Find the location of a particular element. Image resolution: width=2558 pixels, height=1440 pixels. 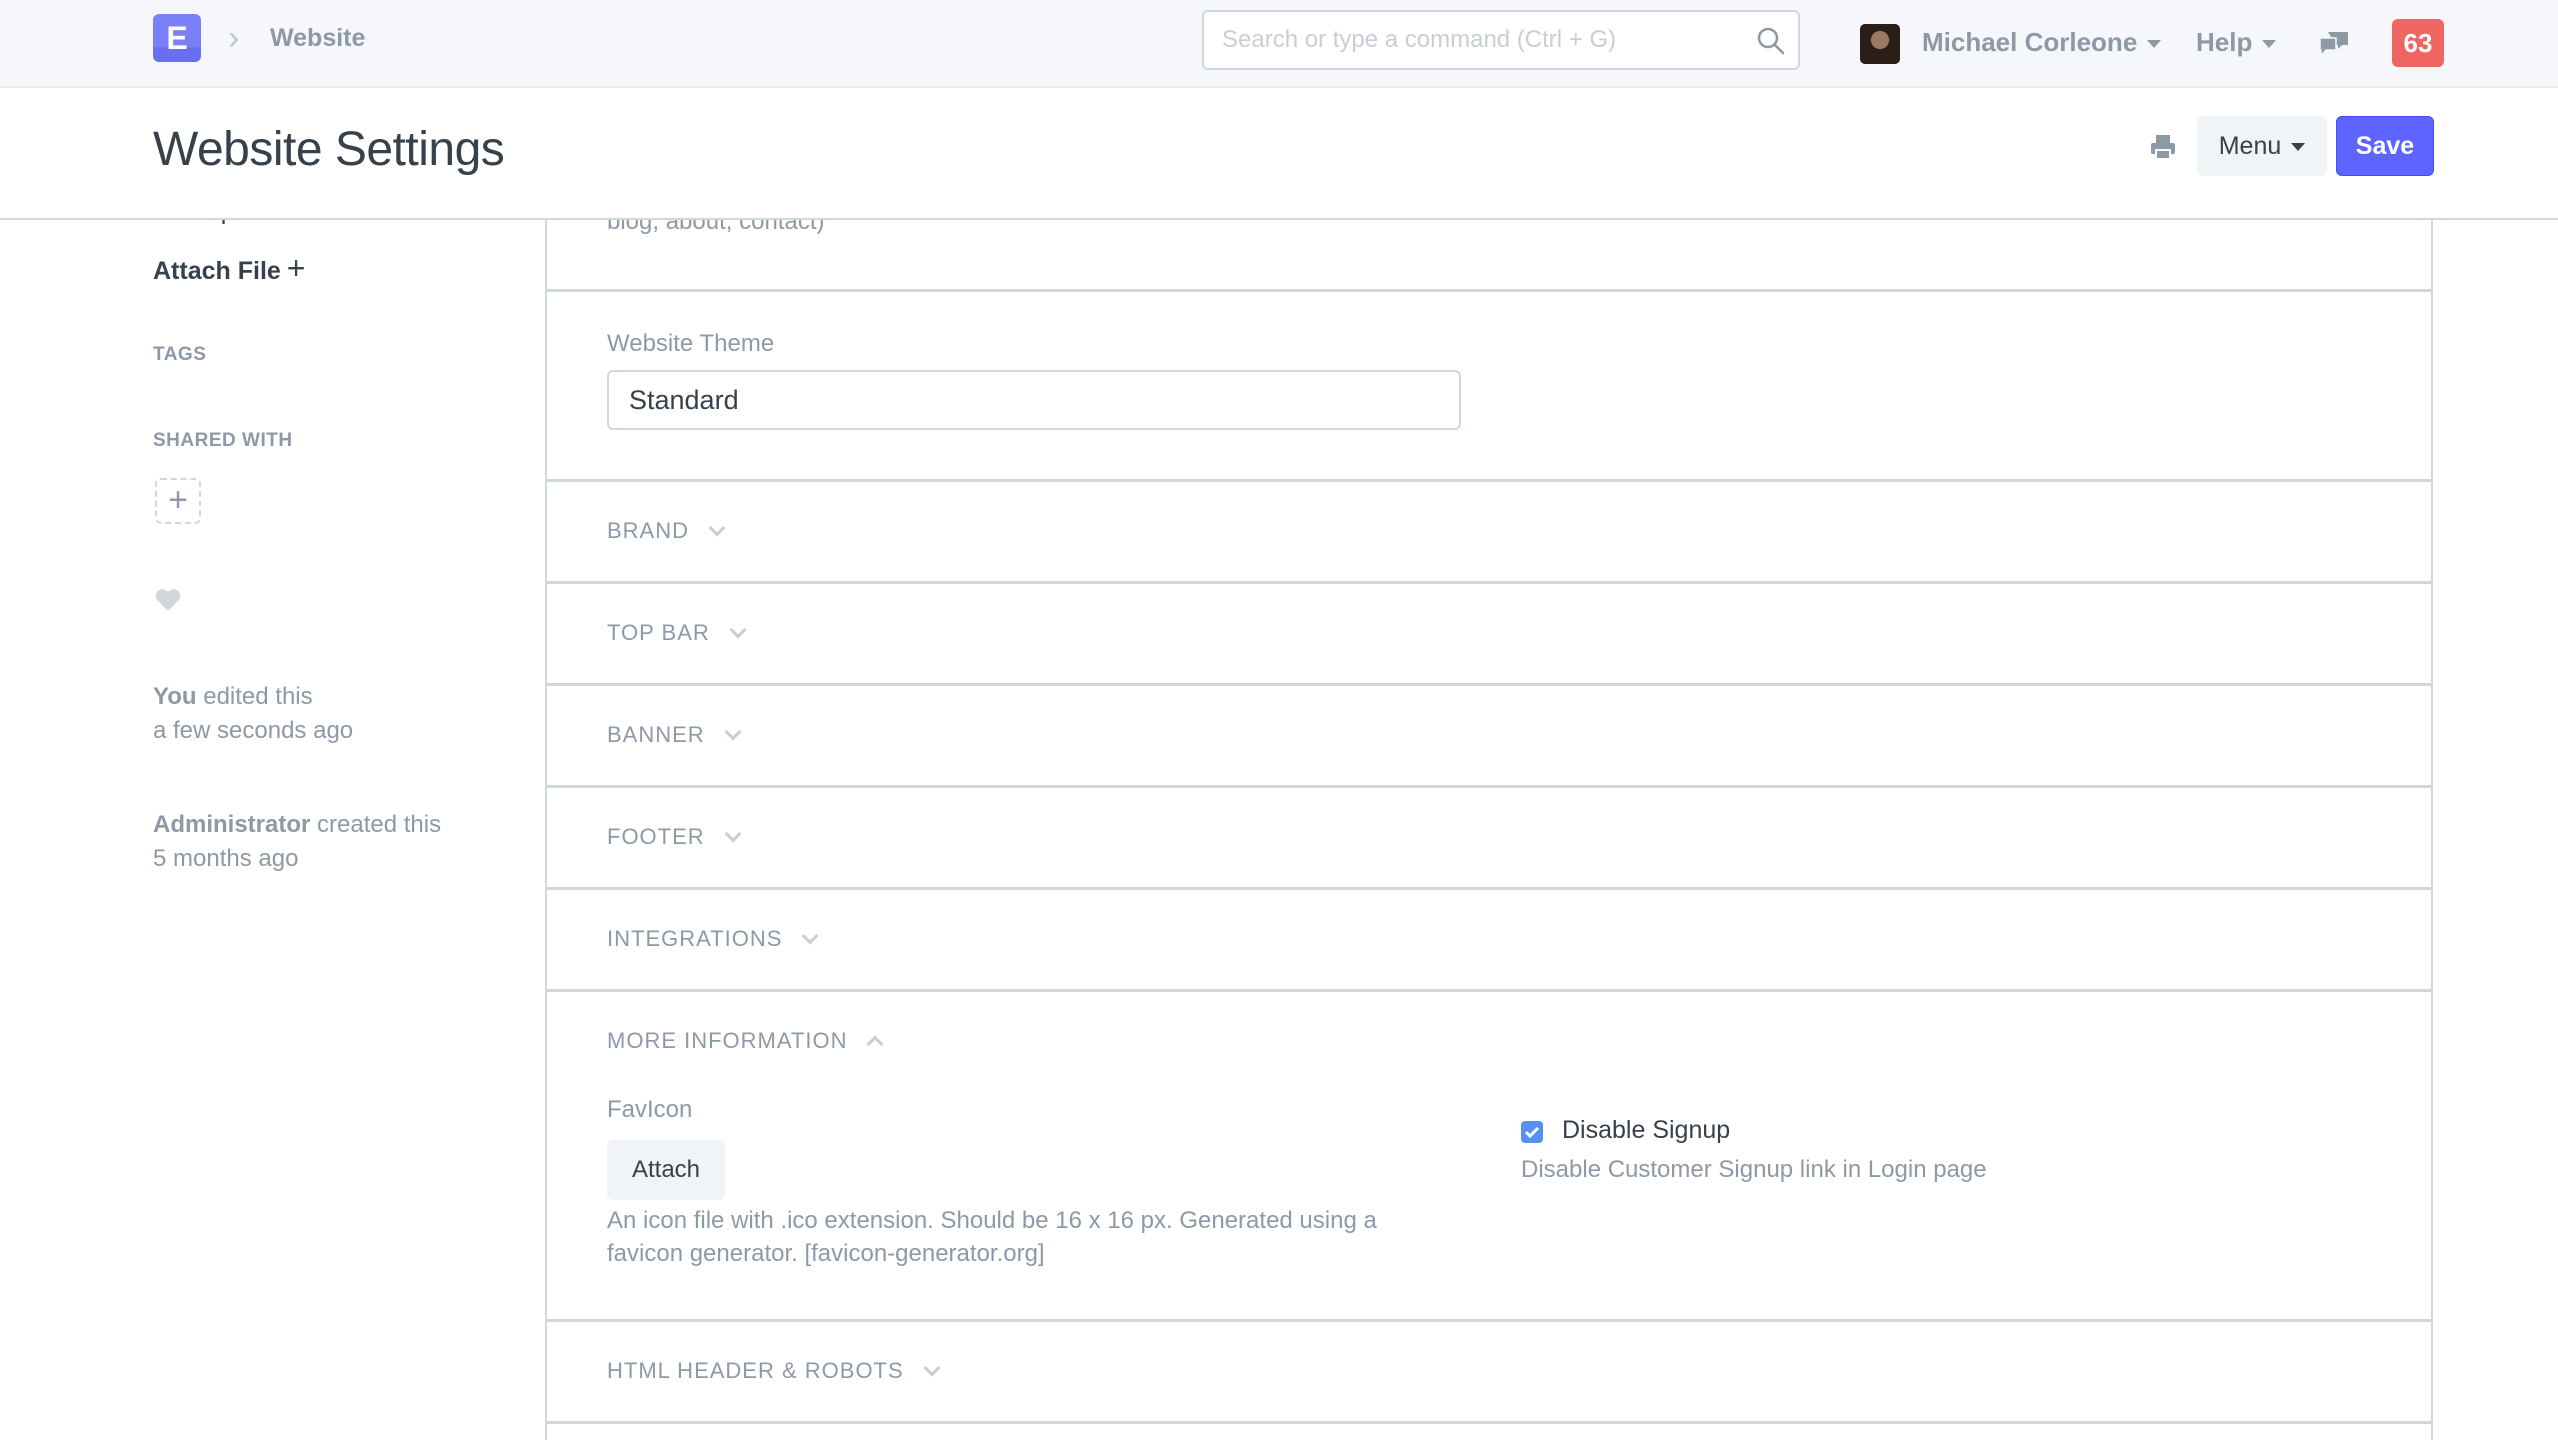

tags-label: TAGS is located at coordinates (180, 354).